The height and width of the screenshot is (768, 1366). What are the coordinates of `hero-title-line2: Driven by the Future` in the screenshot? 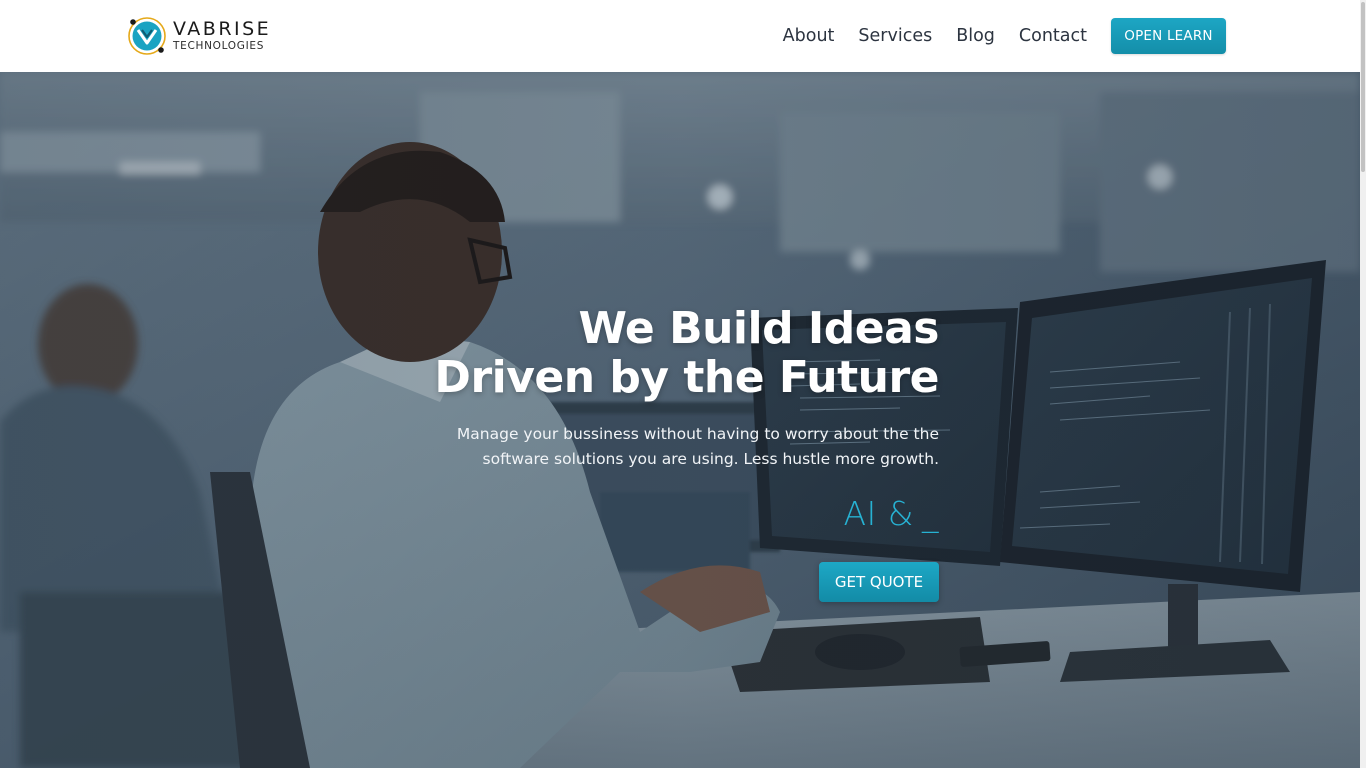 It's located at (686, 377).